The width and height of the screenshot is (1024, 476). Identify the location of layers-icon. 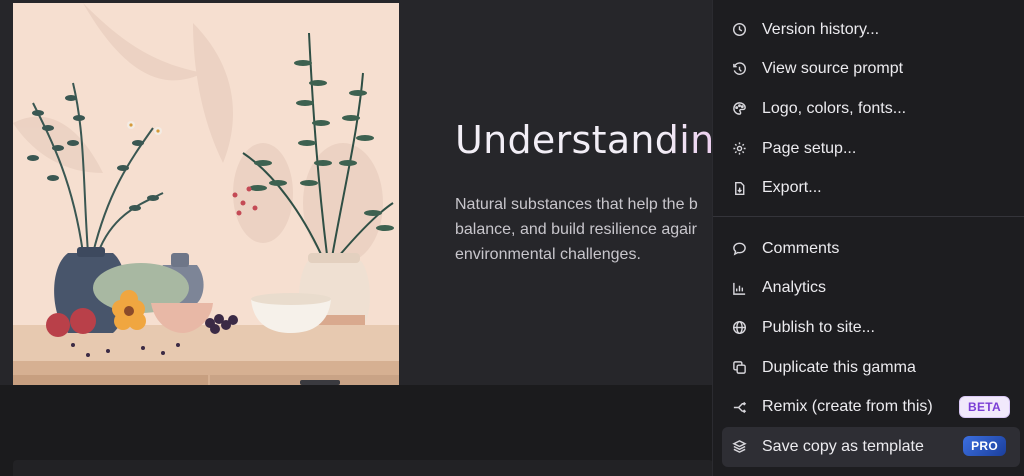
(739, 447).